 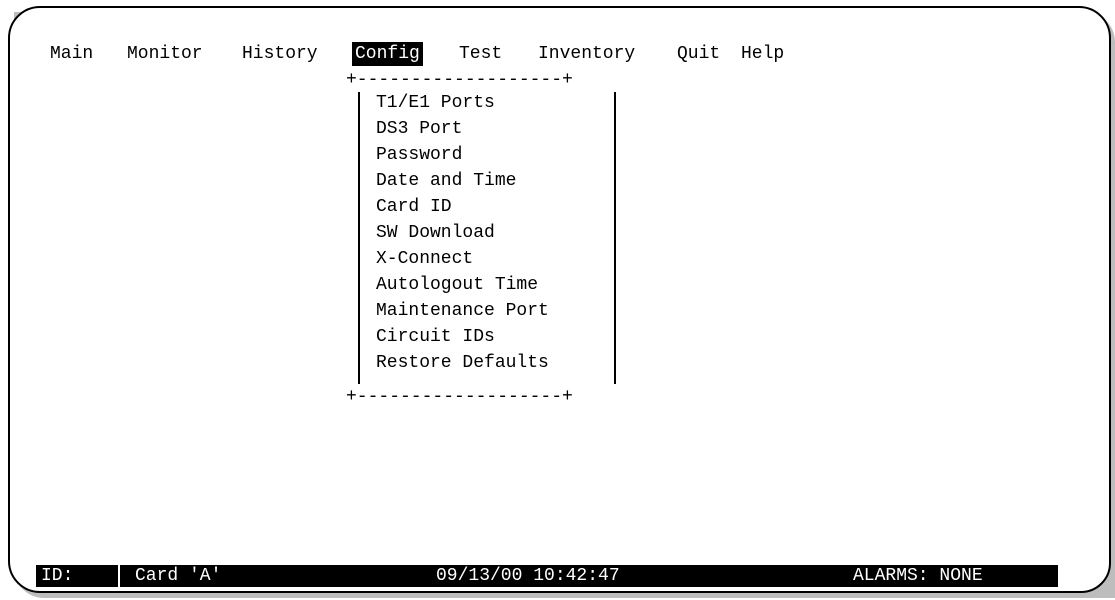 What do you see at coordinates (435, 233) in the screenshot?
I see `menu-item-sw-download: SW Download` at bounding box center [435, 233].